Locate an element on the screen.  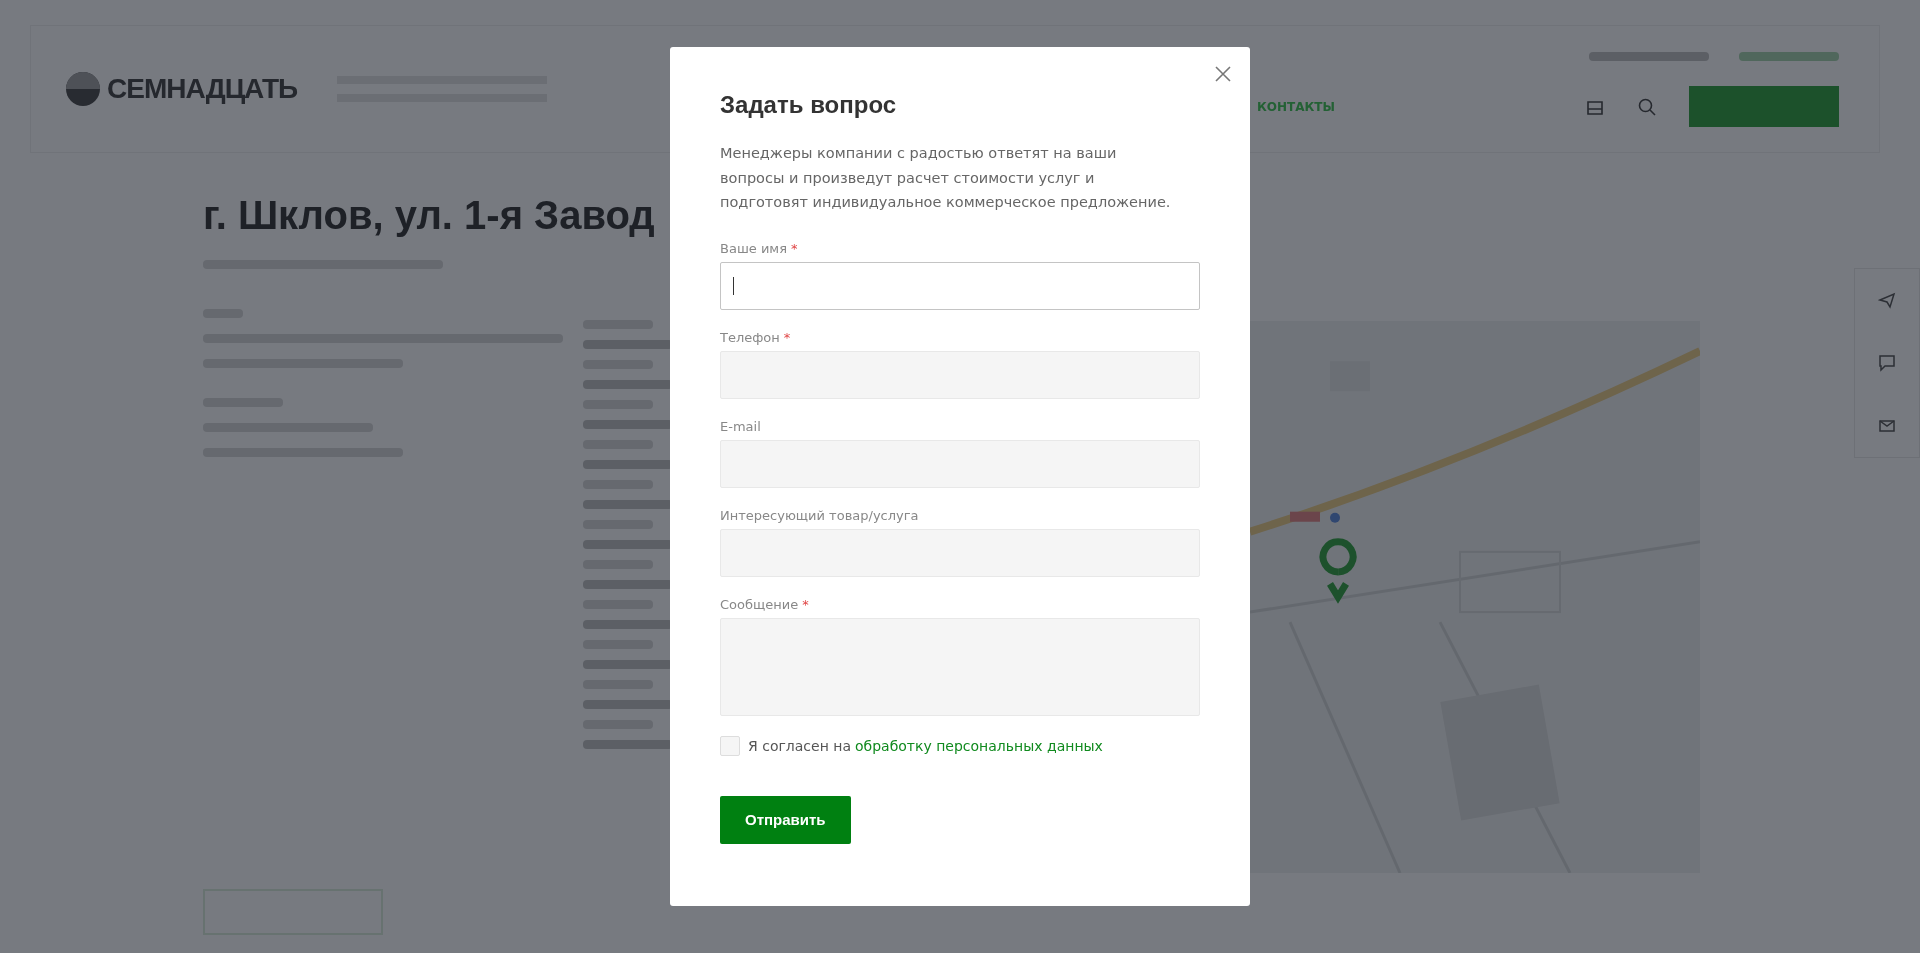
request-button is located at coordinates (1764, 106).